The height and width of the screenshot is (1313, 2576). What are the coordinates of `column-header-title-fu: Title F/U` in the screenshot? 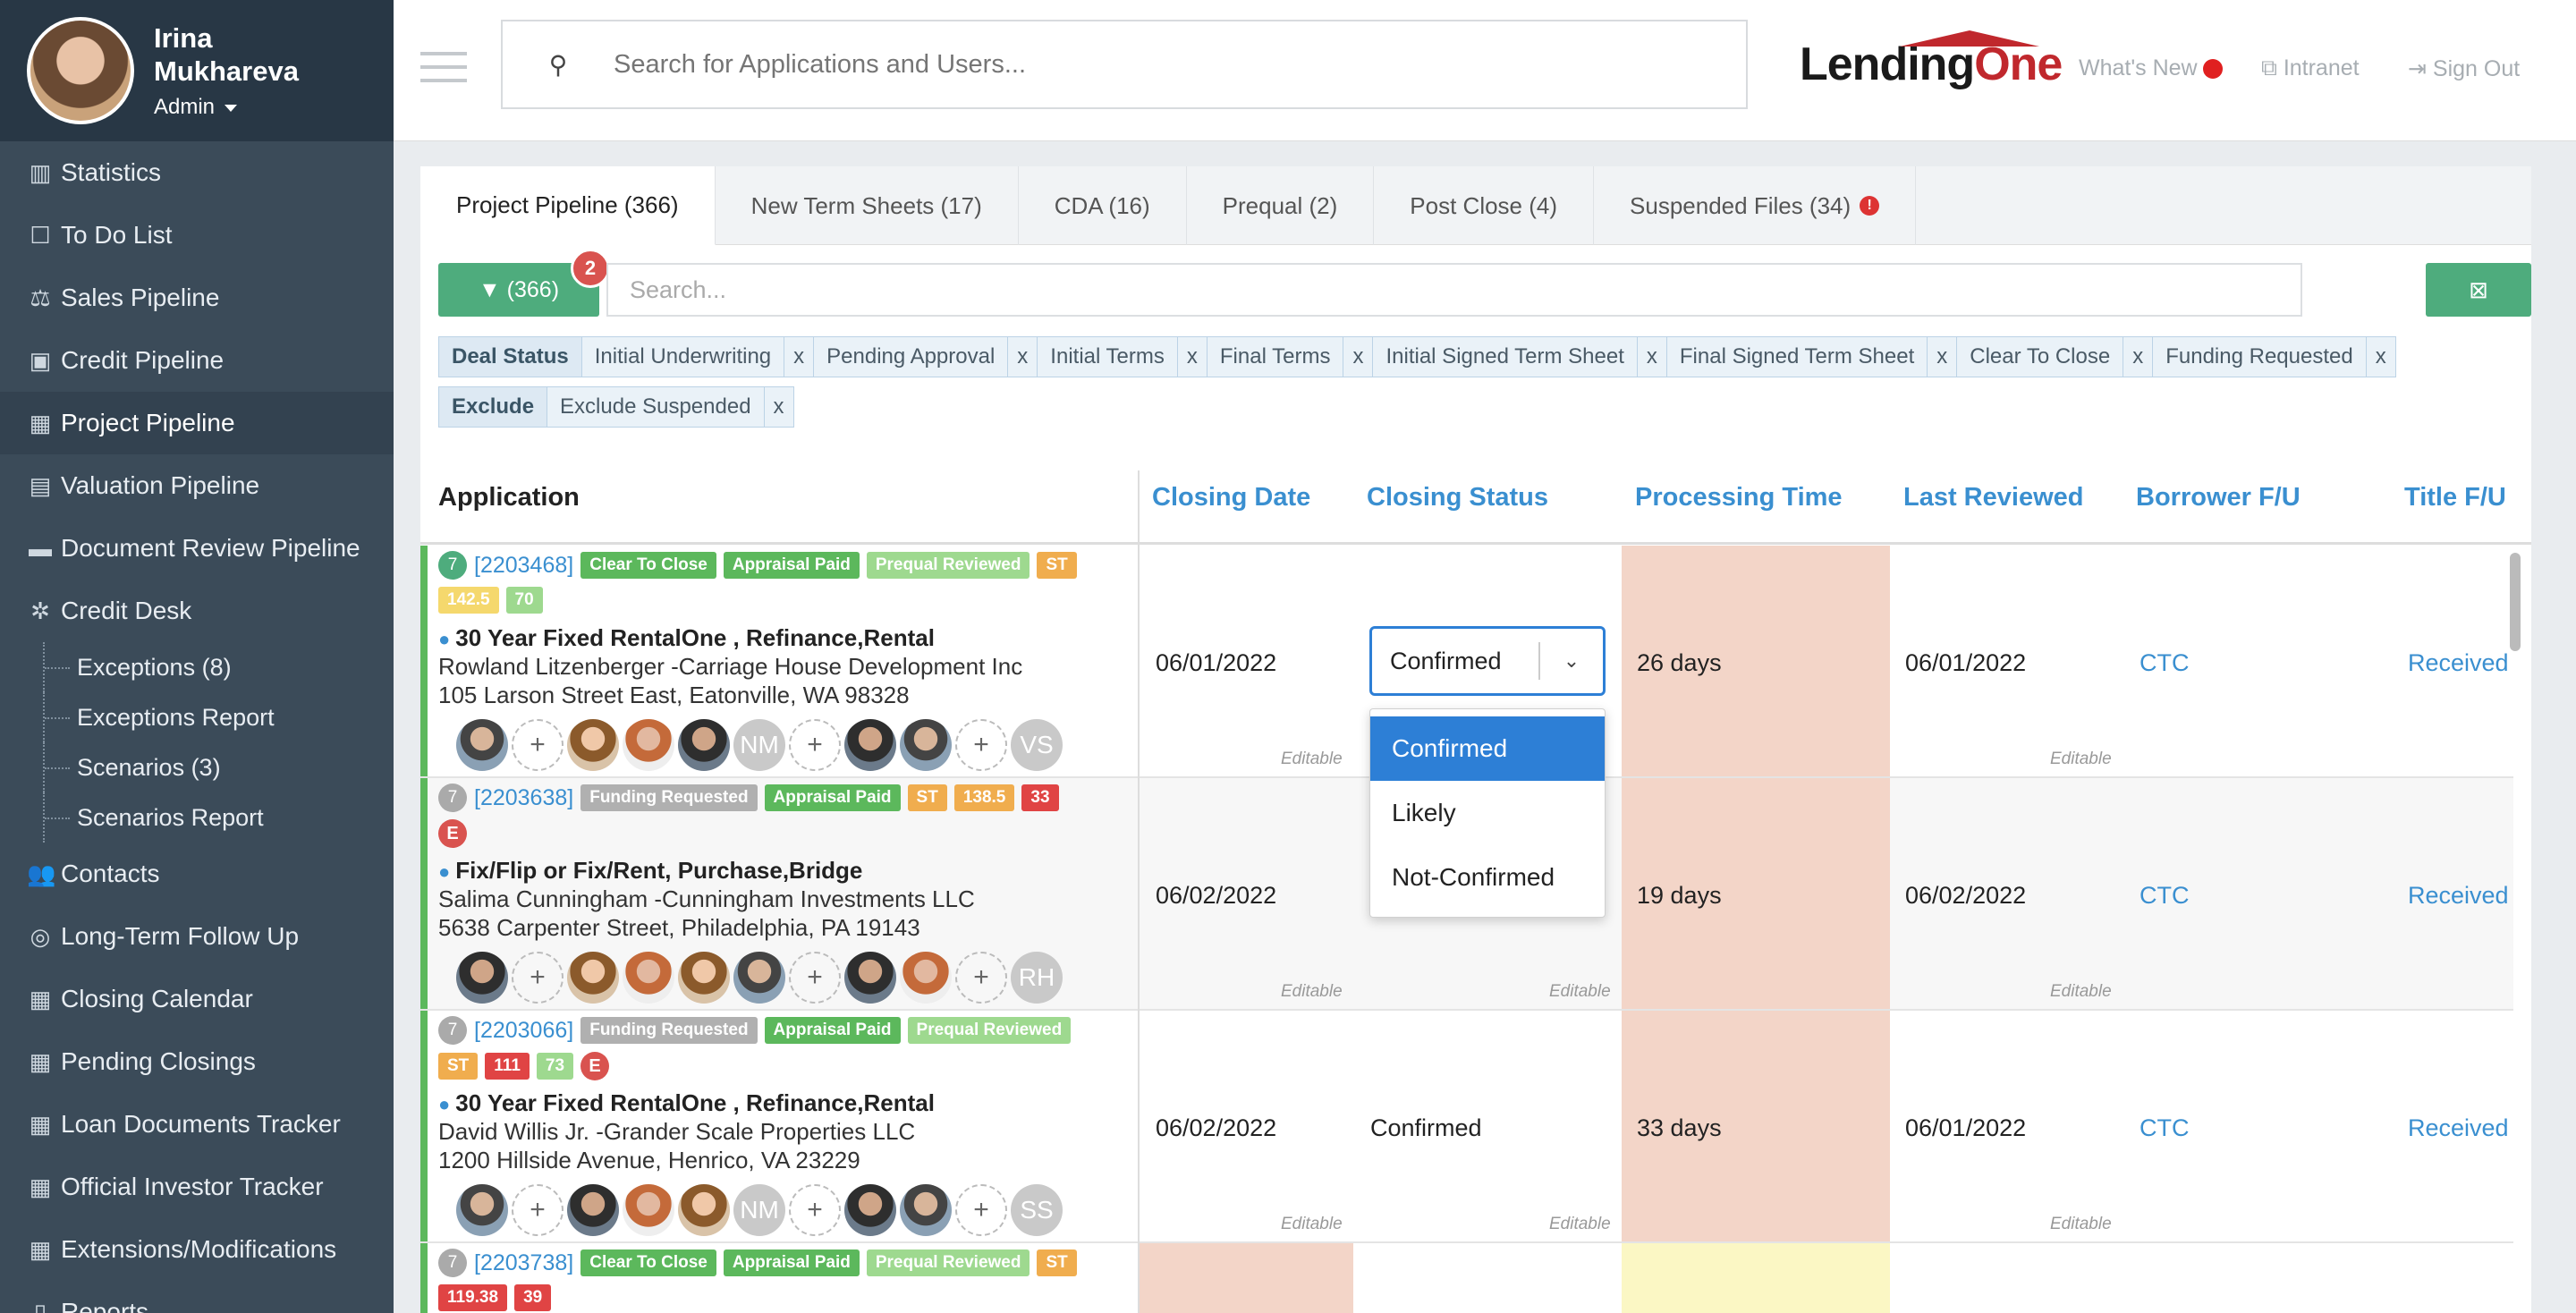 It's located at (2455, 497).